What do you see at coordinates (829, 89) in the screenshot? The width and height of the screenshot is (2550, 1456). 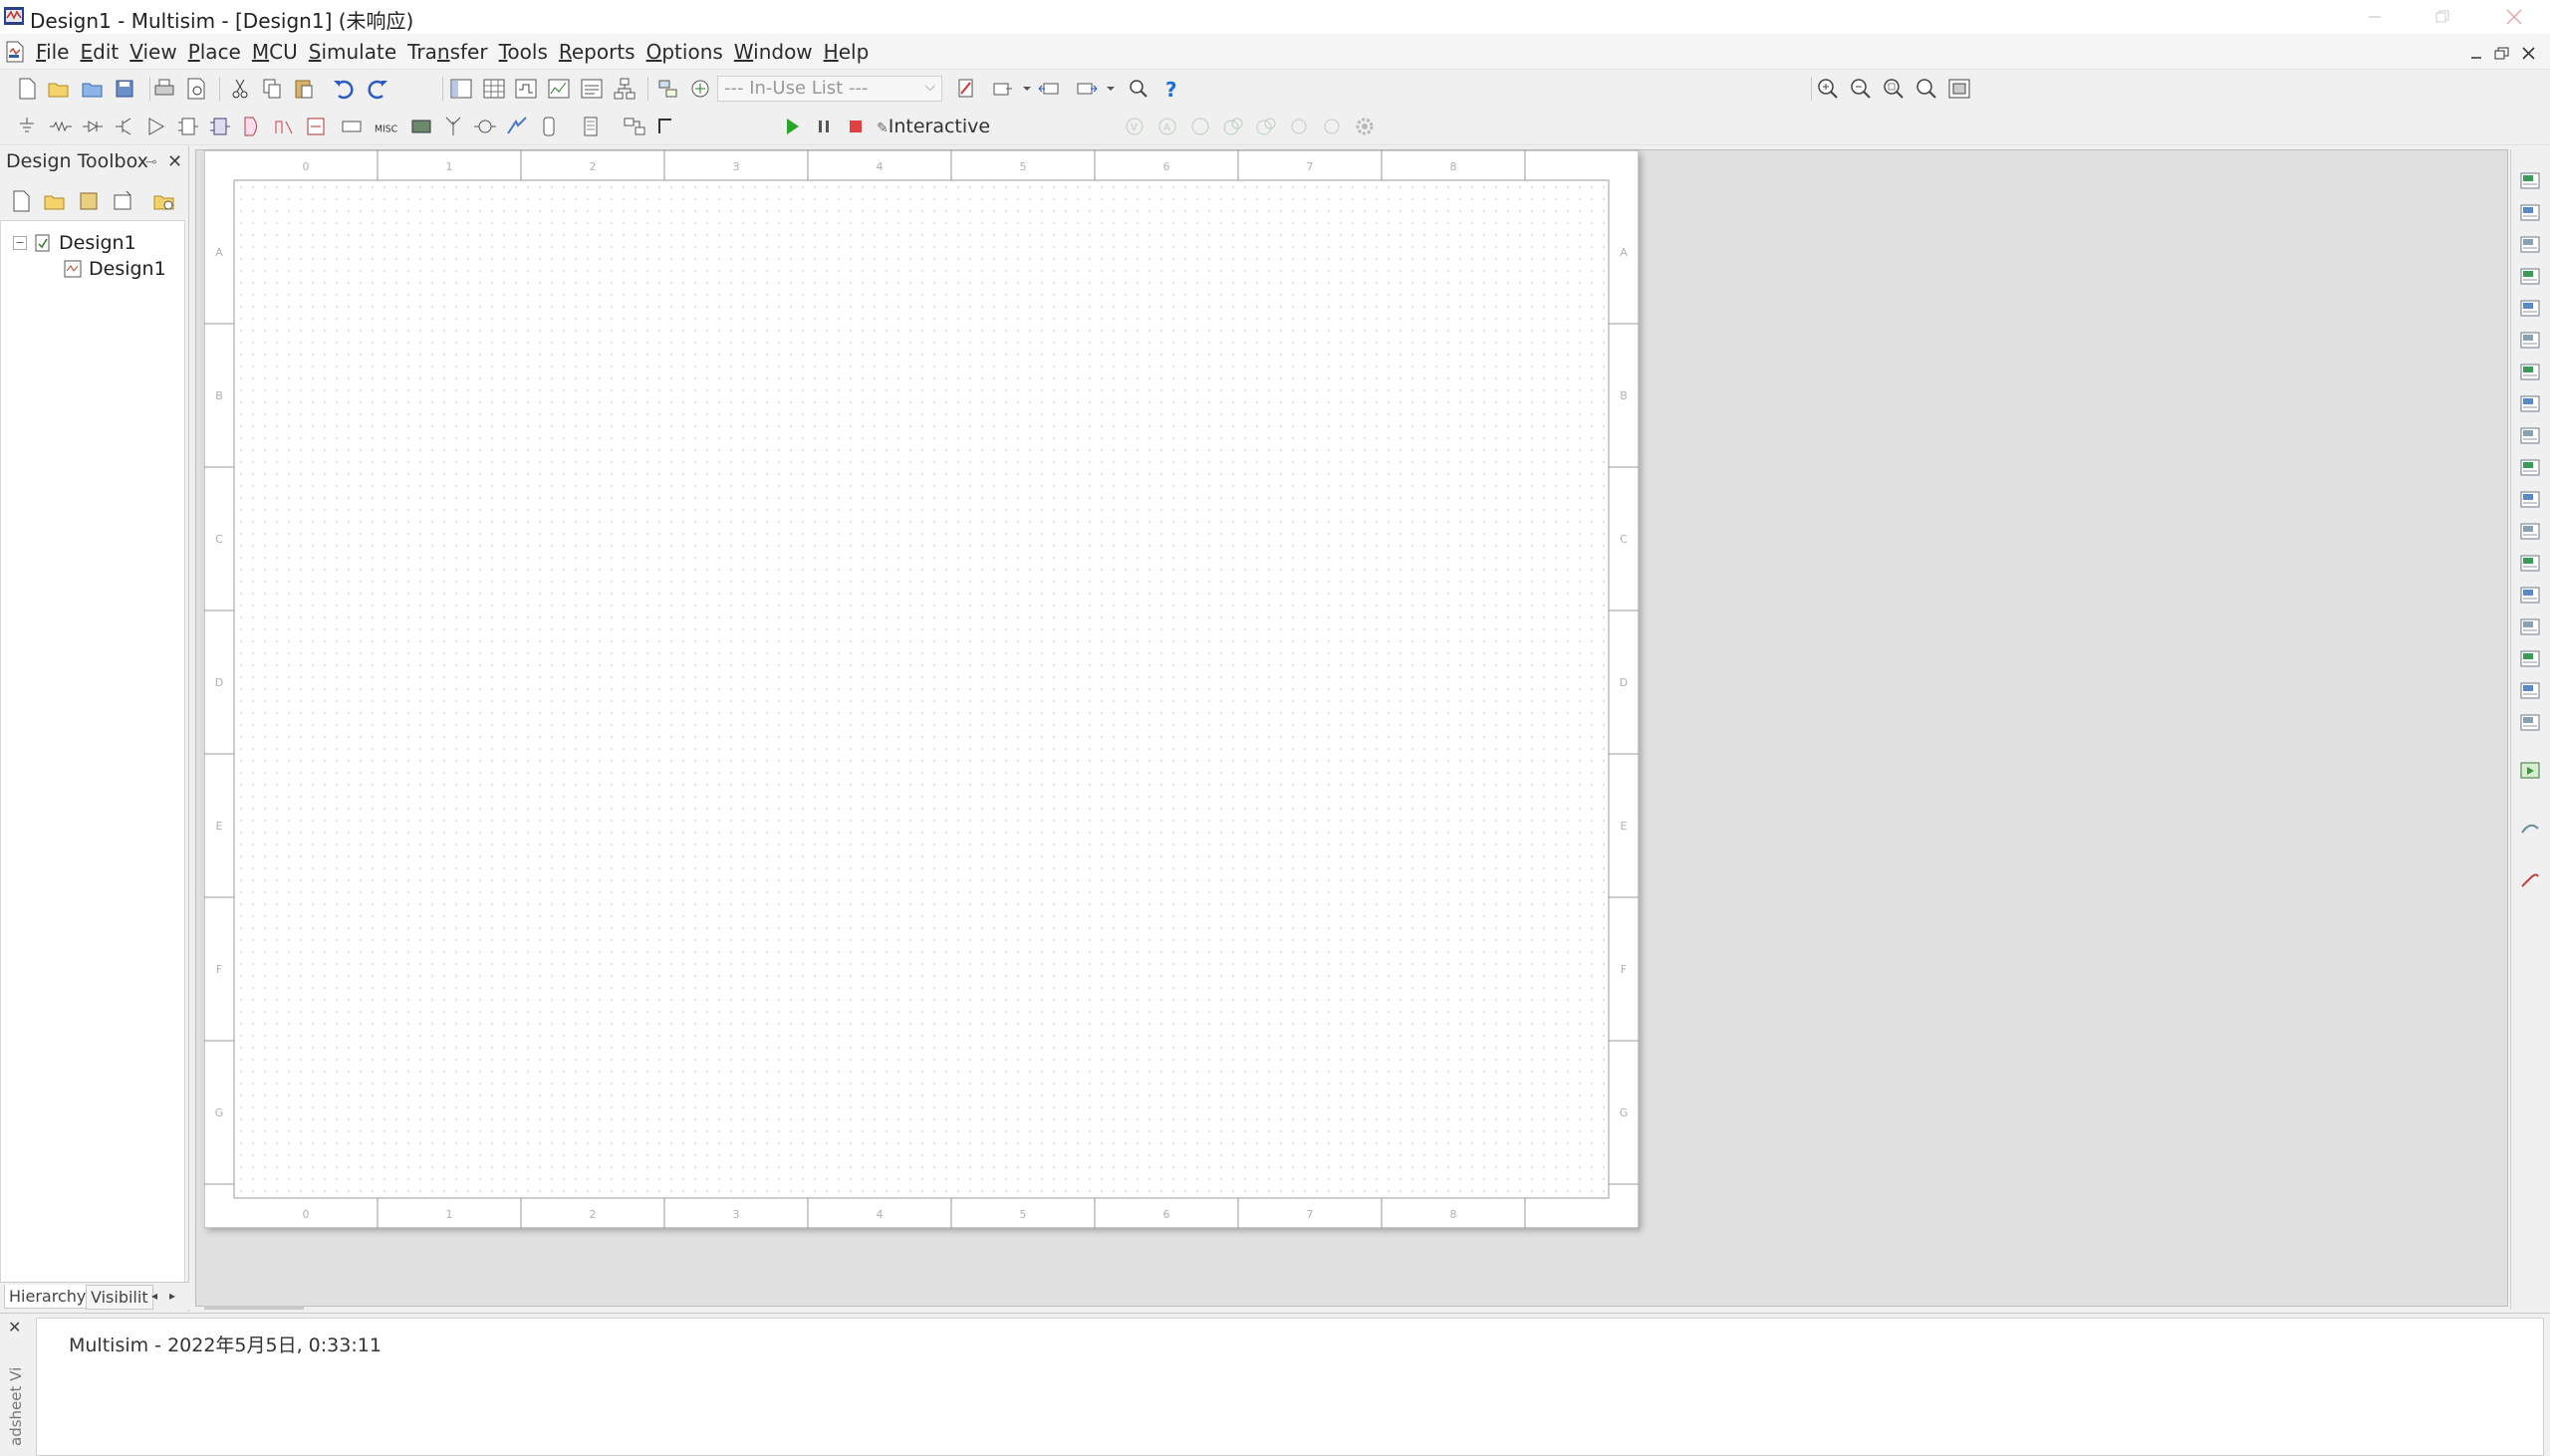 I see `in-use-list-dropdown: --- In-Use List --- ⌵` at bounding box center [829, 89].